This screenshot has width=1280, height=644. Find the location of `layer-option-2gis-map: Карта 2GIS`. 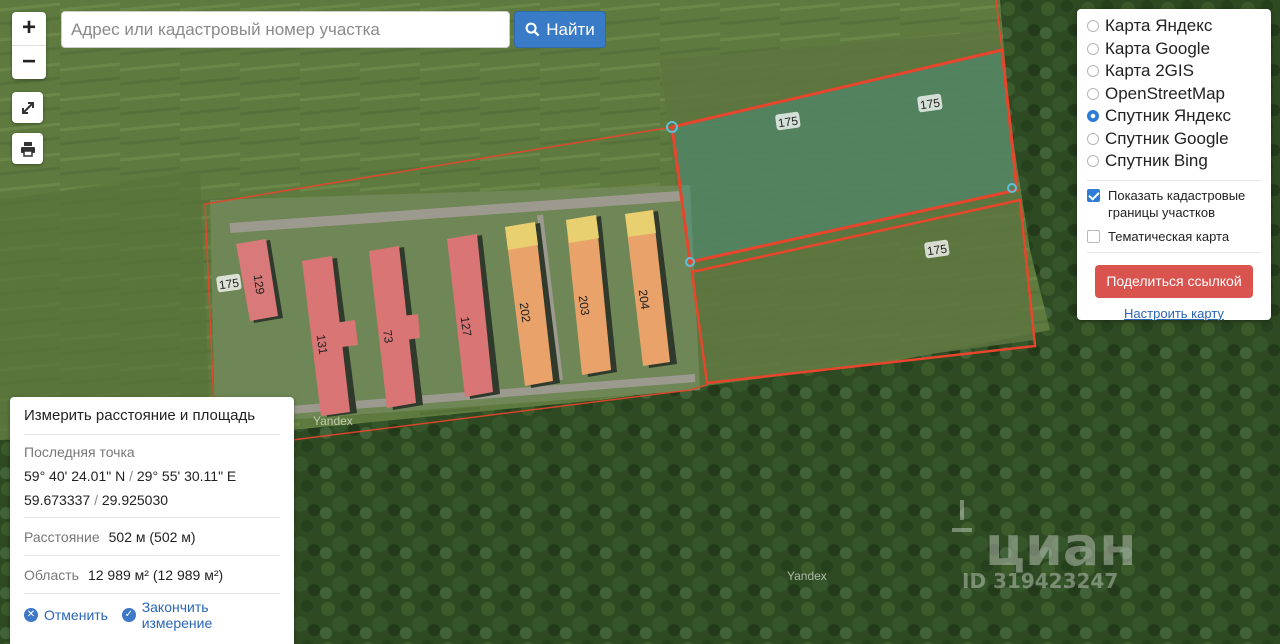

layer-option-2gis-map: Карта 2GIS is located at coordinates (1174, 71).